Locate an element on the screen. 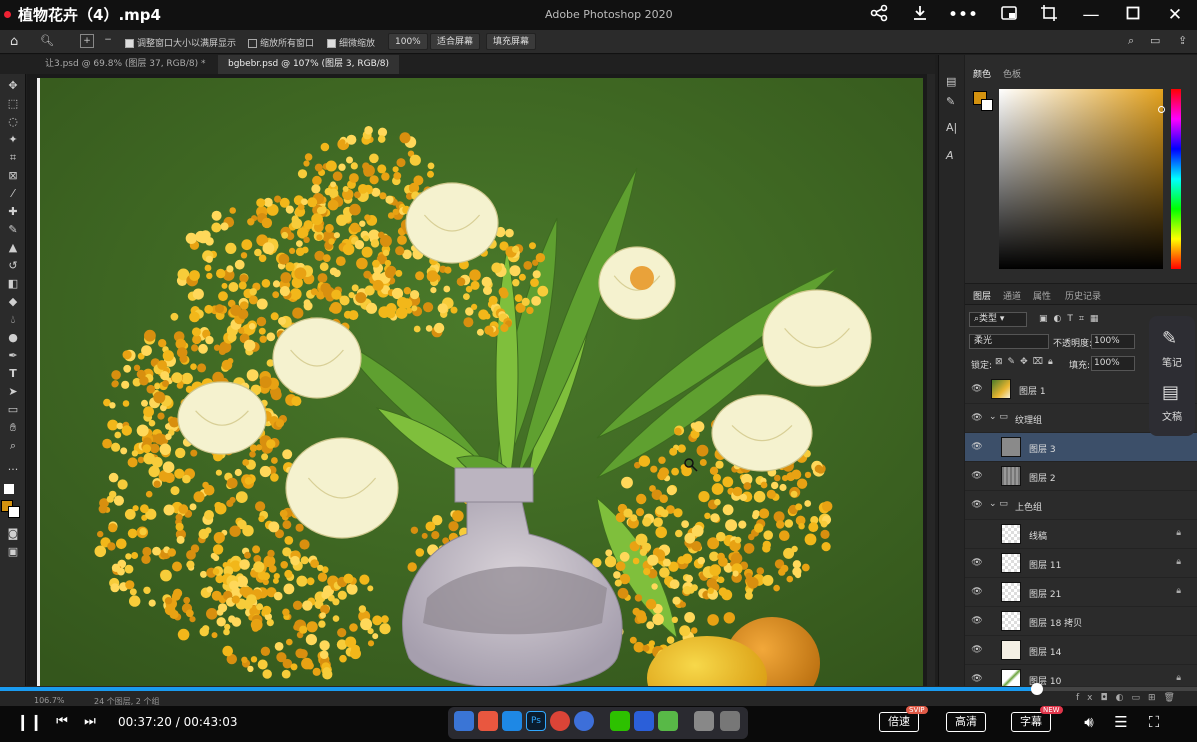 The height and width of the screenshot is (742, 1197). filter-type-icons: ▣◐T⌗▦ is located at coordinates (1071, 319).